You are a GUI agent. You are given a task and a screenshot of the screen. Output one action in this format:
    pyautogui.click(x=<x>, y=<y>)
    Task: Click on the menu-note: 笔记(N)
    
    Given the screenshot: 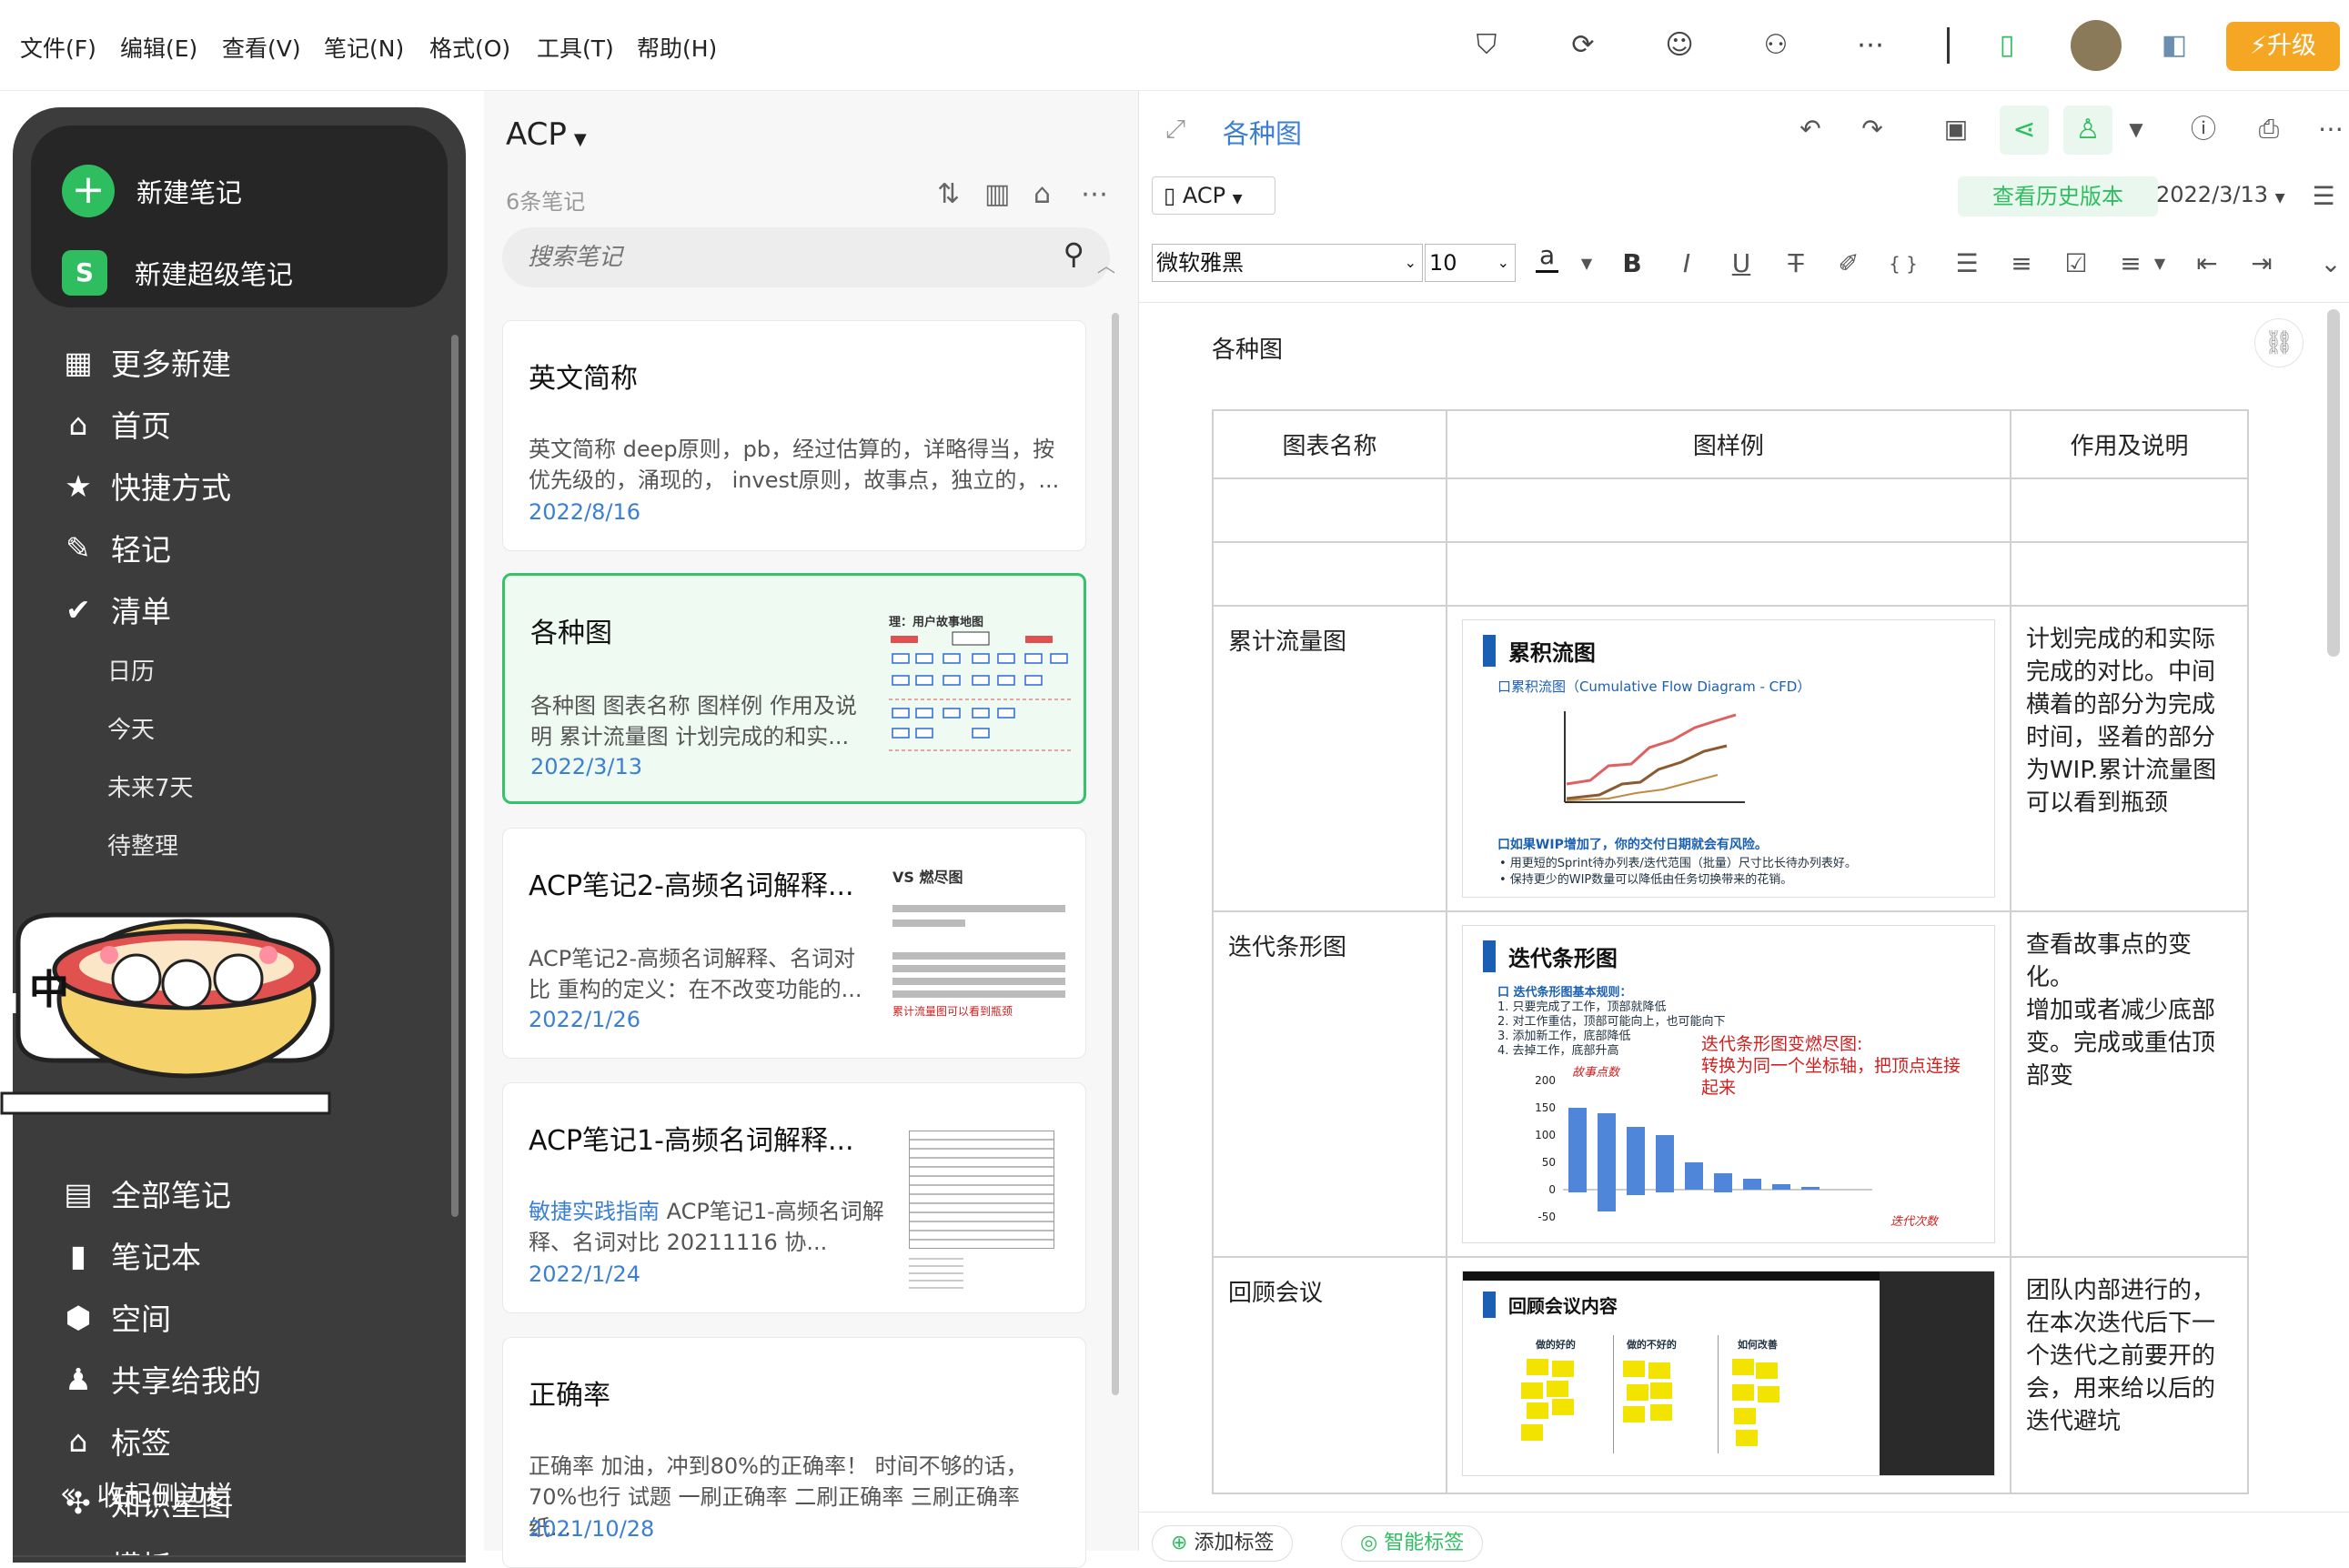 What is the action you would take?
    pyautogui.click(x=364, y=47)
    